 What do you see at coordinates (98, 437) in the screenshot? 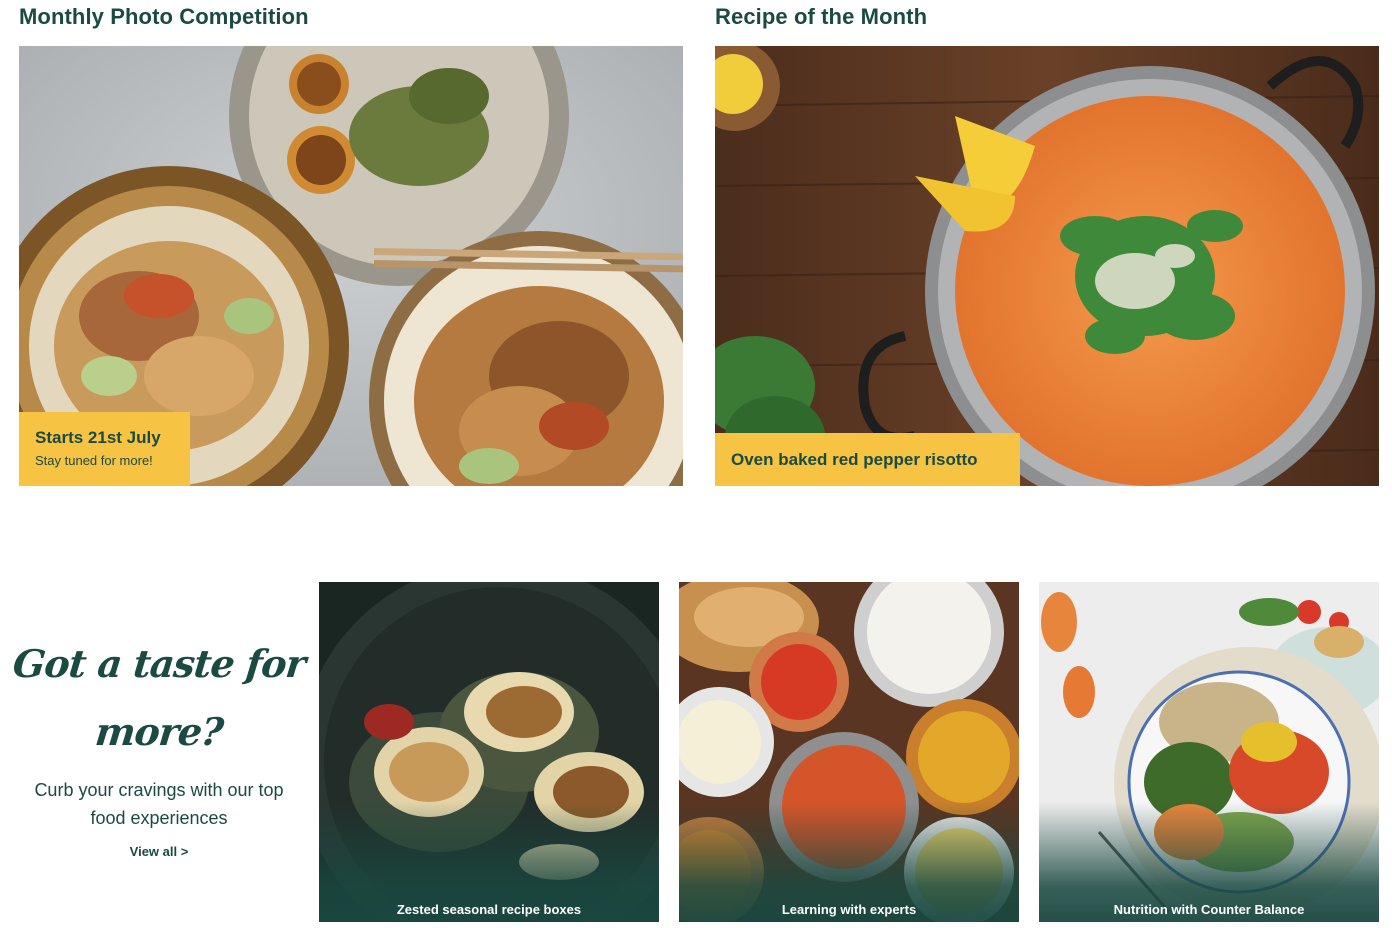
I see `competition-badge-title: Starts 21st July` at bounding box center [98, 437].